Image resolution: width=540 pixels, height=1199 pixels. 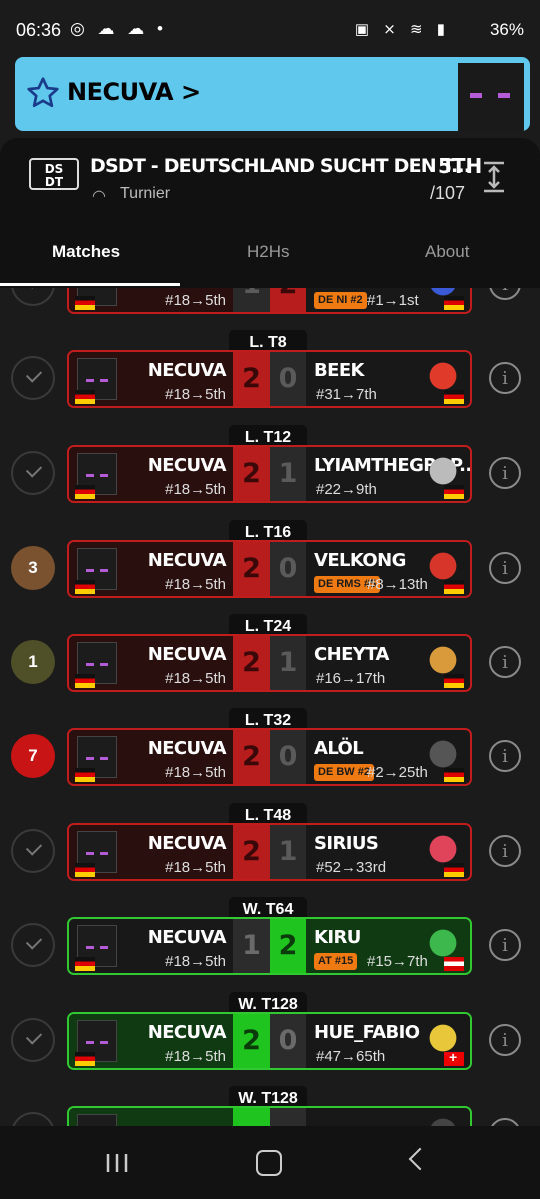 What do you see at coordinates (351, 867) in the screenshot?
I see `opponent-seed: #52→33rd` at bounding box center [351, 867].